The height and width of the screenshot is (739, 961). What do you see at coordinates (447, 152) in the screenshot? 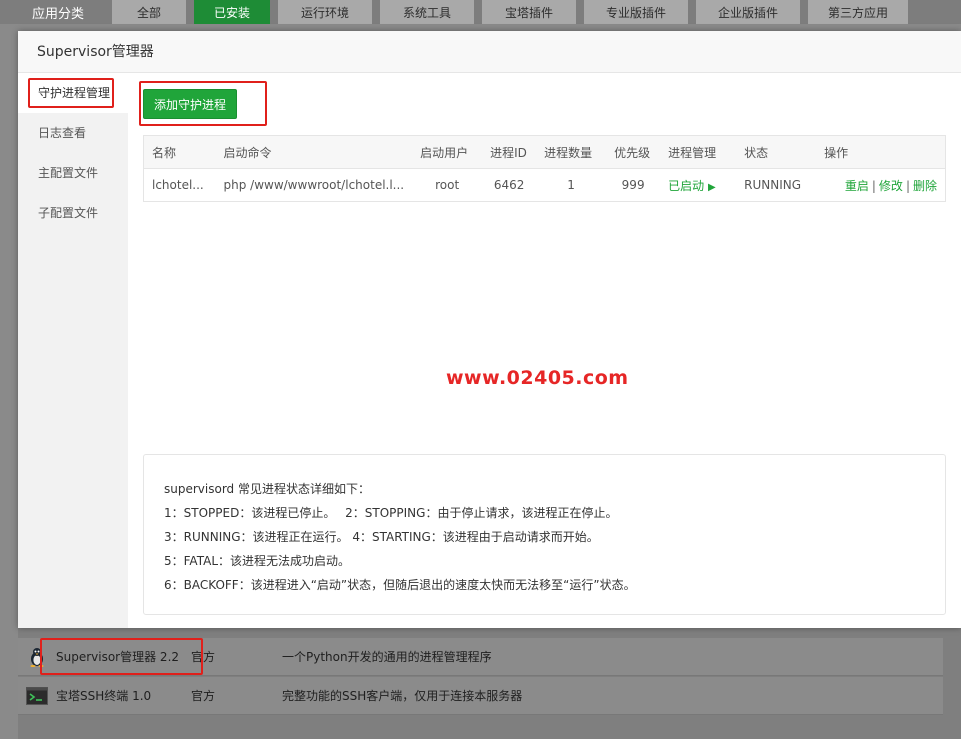
I see `col-header-user: 启动用户` at bounding box center [447, 152].